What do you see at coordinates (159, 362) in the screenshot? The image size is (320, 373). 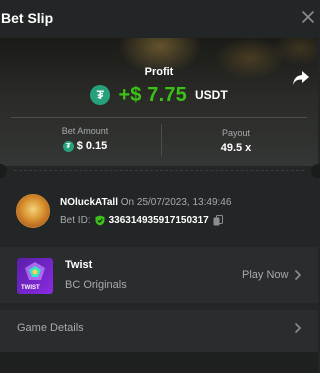 I see `footer-area` at bounding box center [159, 362].